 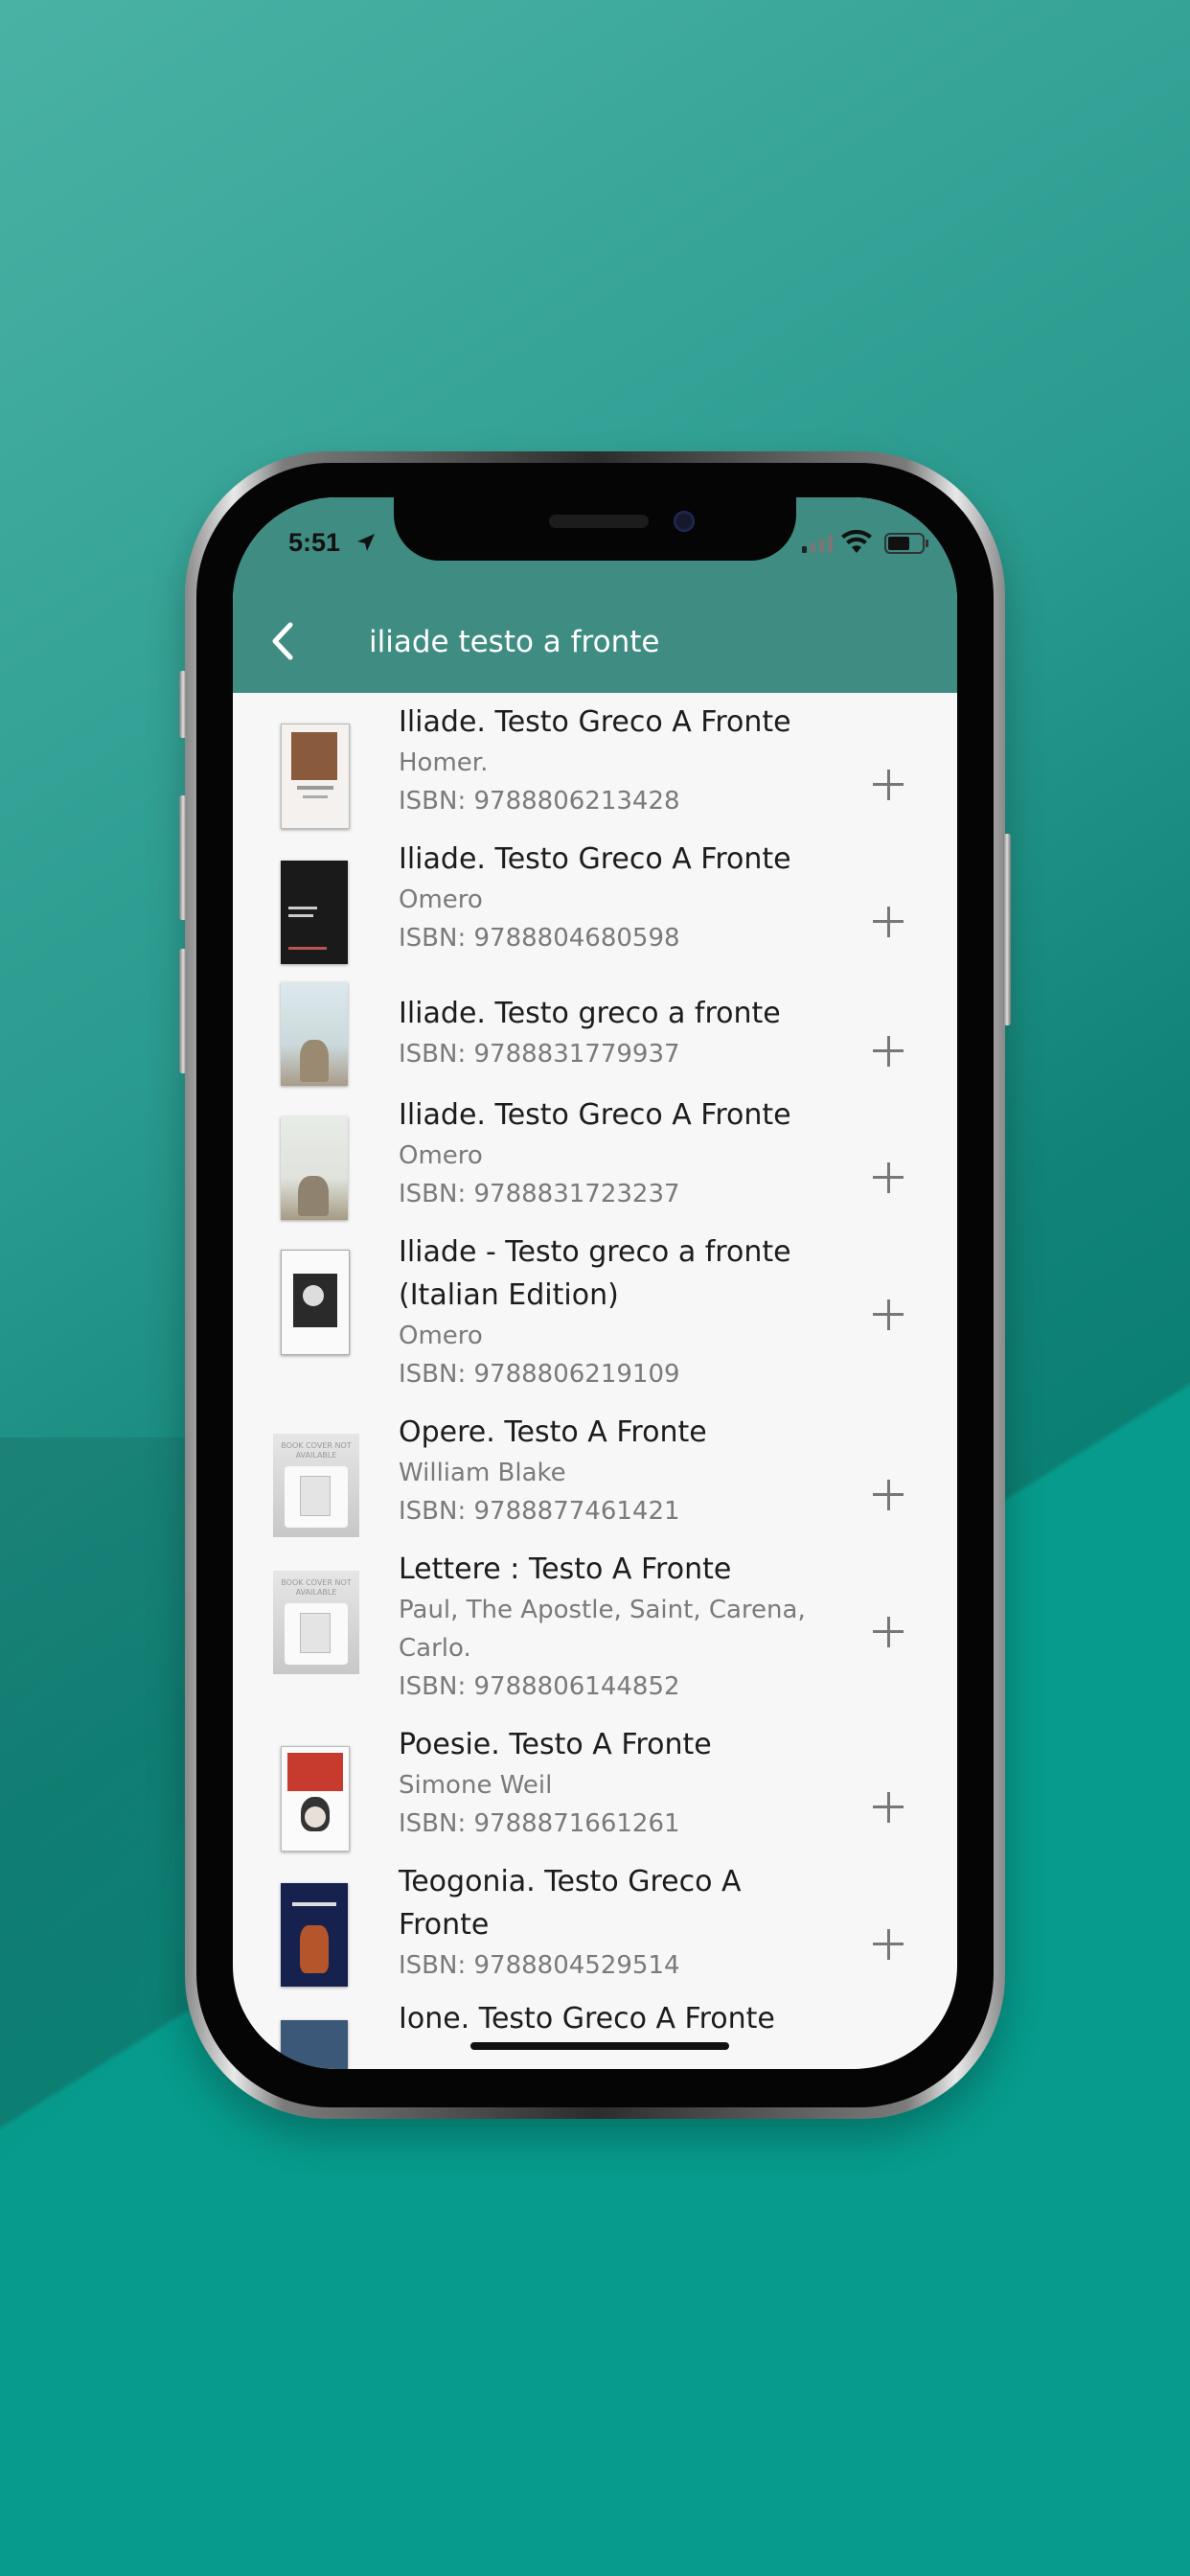 I want to click on location-arrow-icon, so click(x=366, y=542).